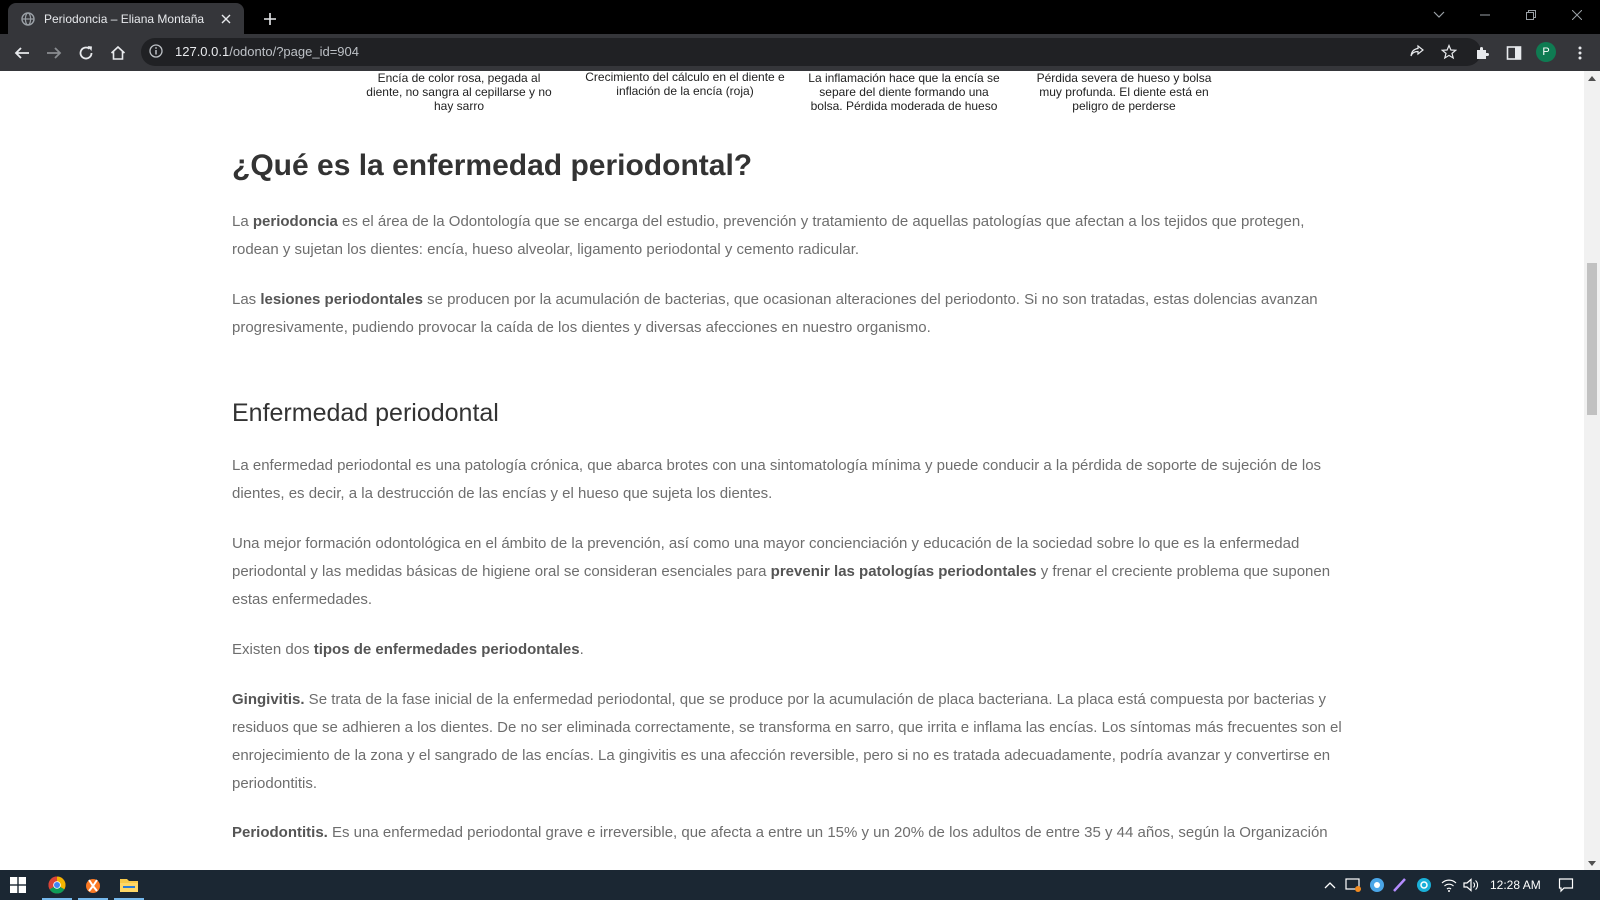  I want to click on taskbar-clock: 12:28 AM, so click(1515, 885).